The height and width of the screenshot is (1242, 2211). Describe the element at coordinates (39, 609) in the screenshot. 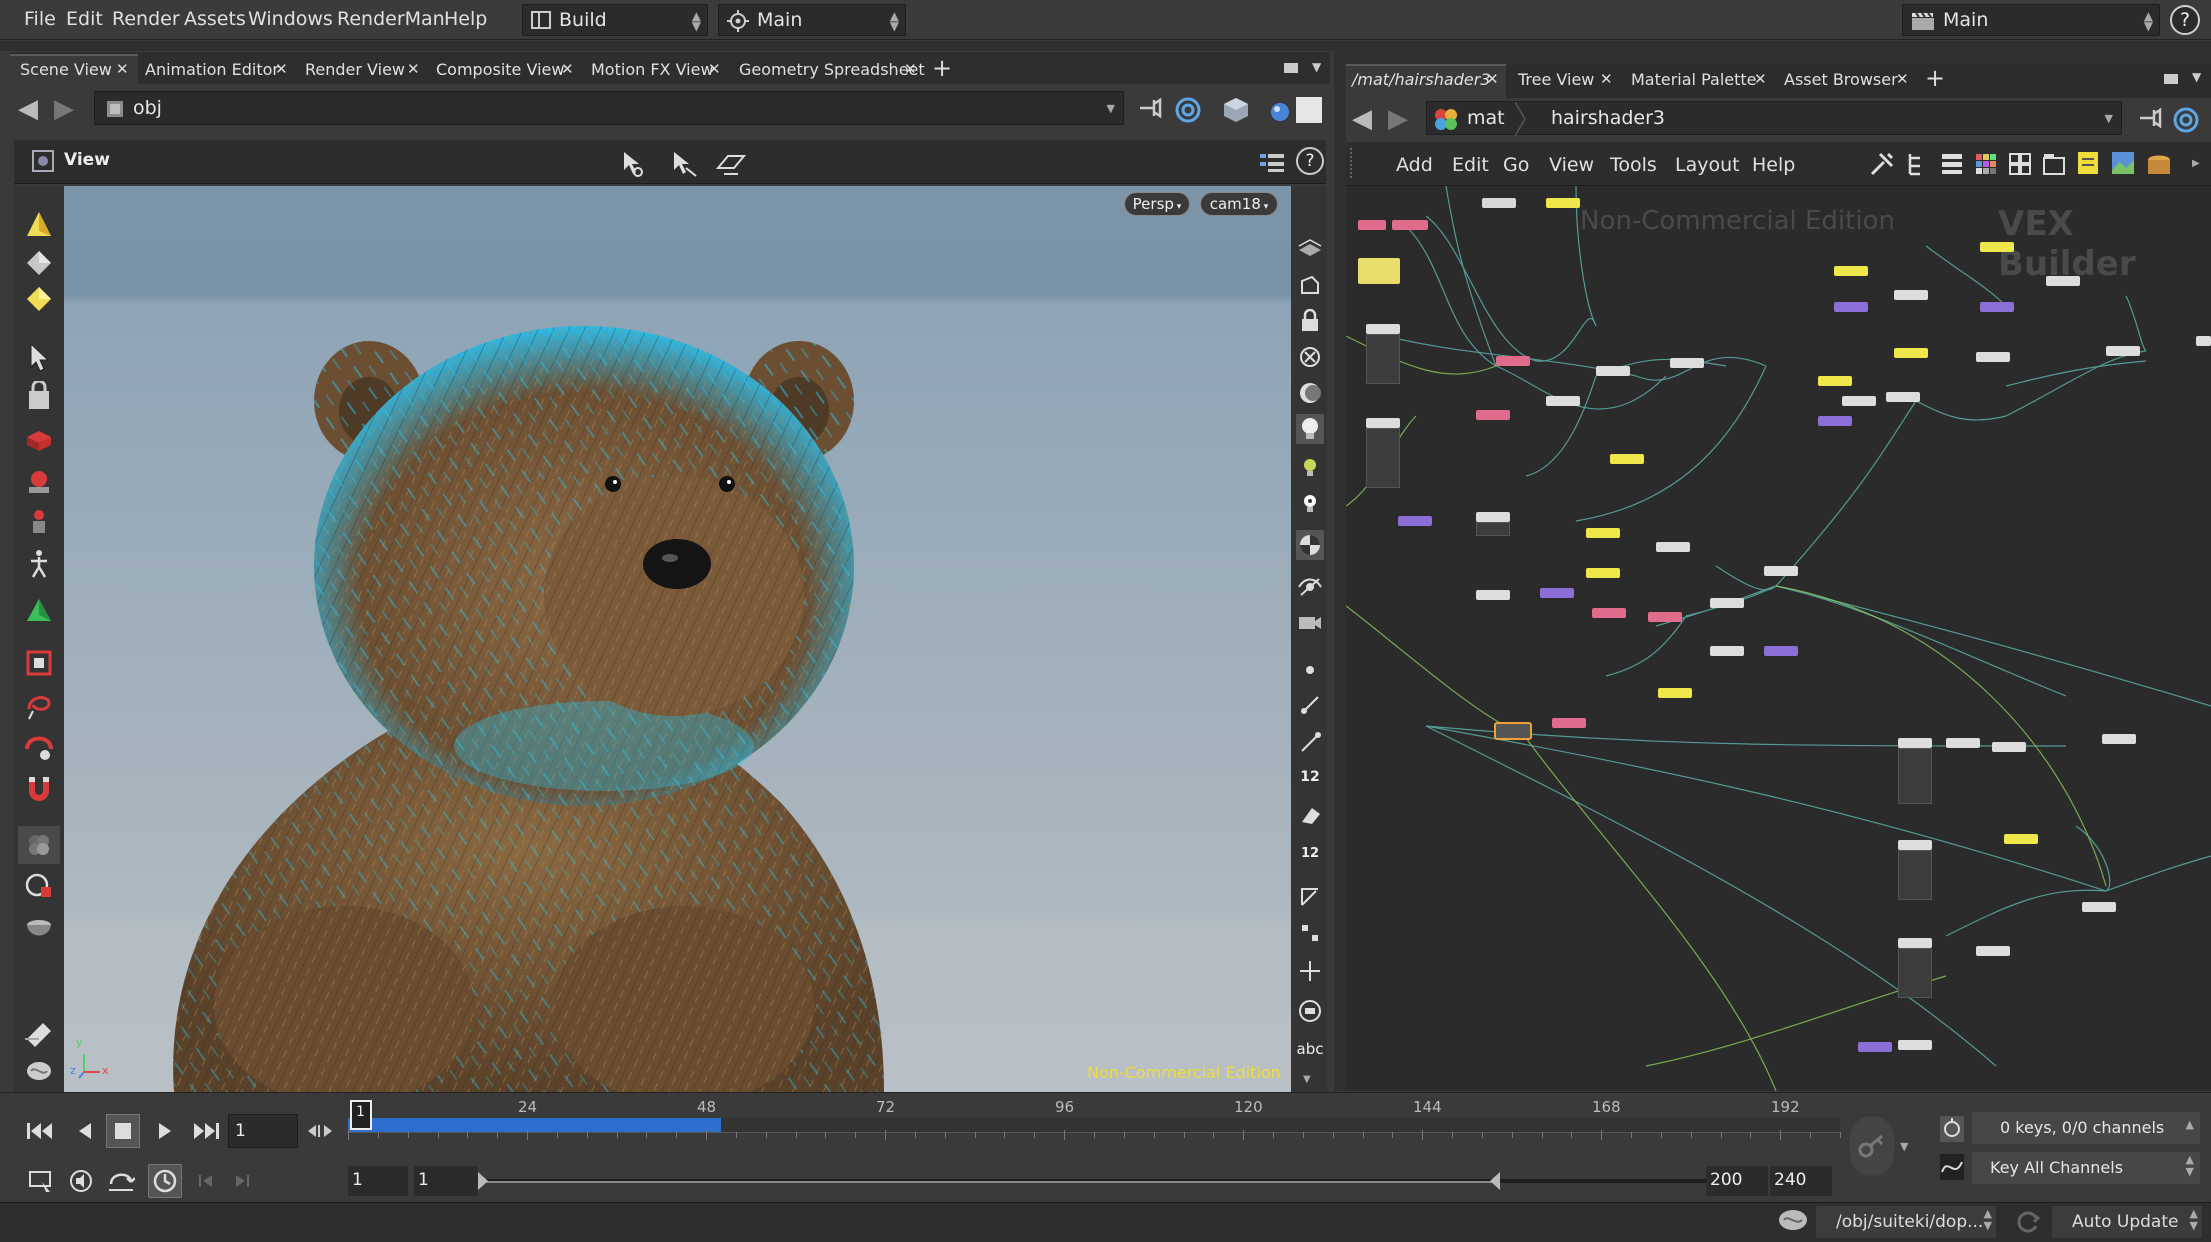

I see `handle-tool-icon` at that location.